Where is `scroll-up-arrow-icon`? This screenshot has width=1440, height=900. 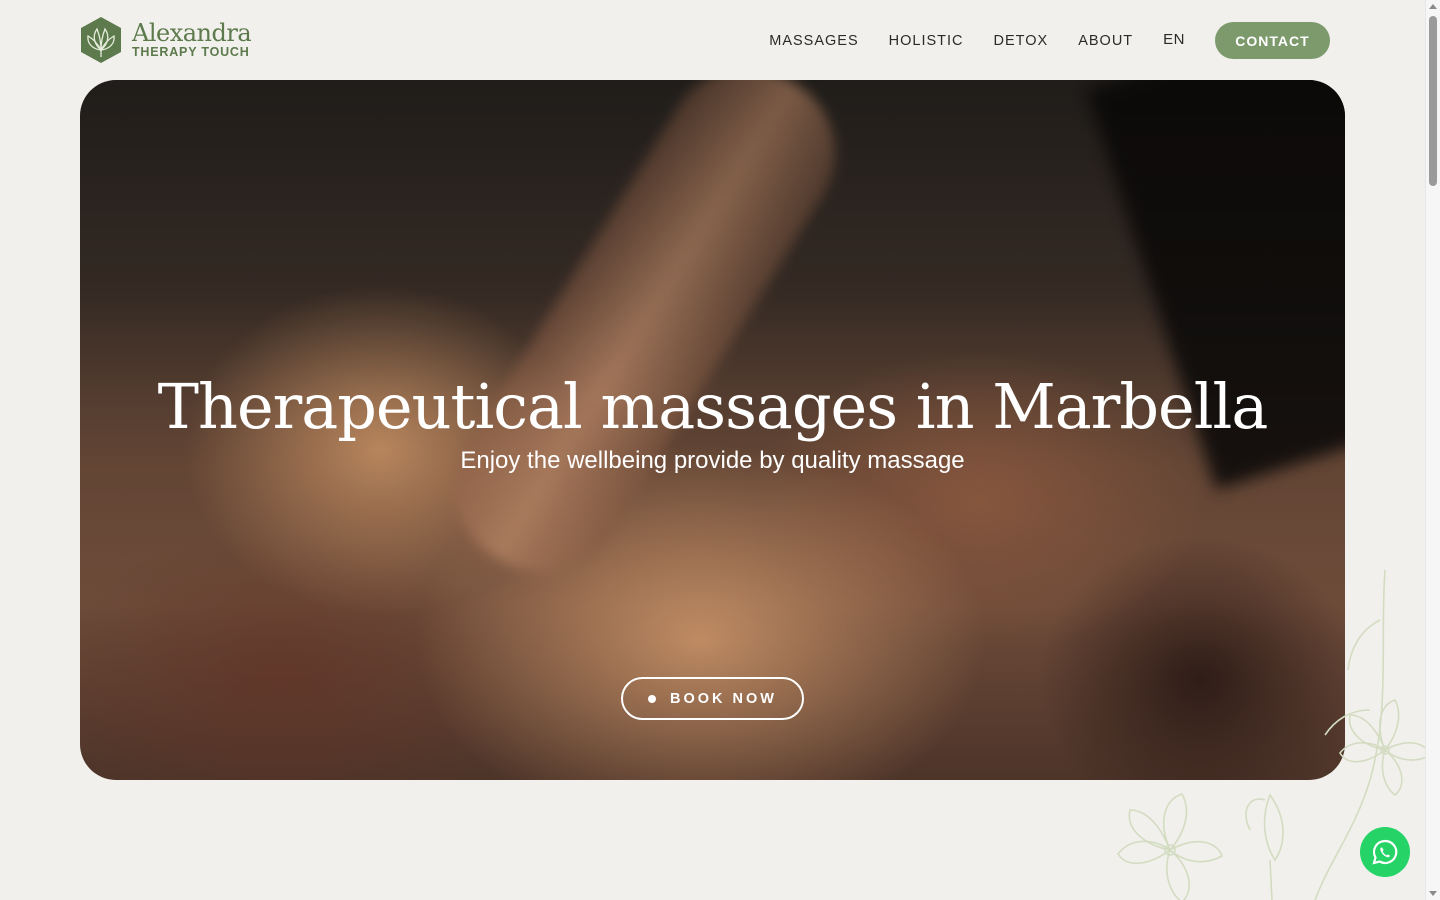
scroll-up-arrow-icon is located at coordinates (1433, 6).